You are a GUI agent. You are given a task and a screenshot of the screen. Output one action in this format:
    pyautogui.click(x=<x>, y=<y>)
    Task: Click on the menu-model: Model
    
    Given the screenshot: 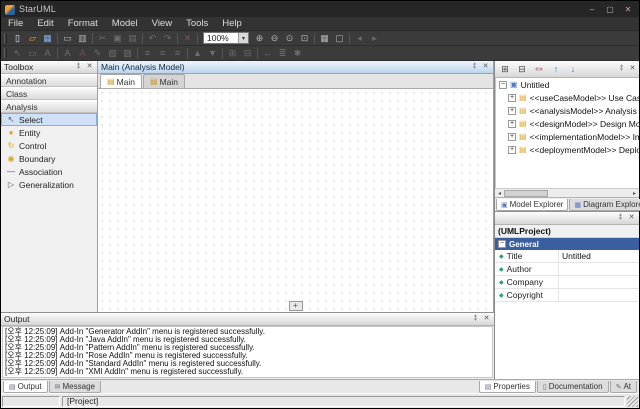 What is the action you would take?
    pyautogui.click(x=125, y=23)
    